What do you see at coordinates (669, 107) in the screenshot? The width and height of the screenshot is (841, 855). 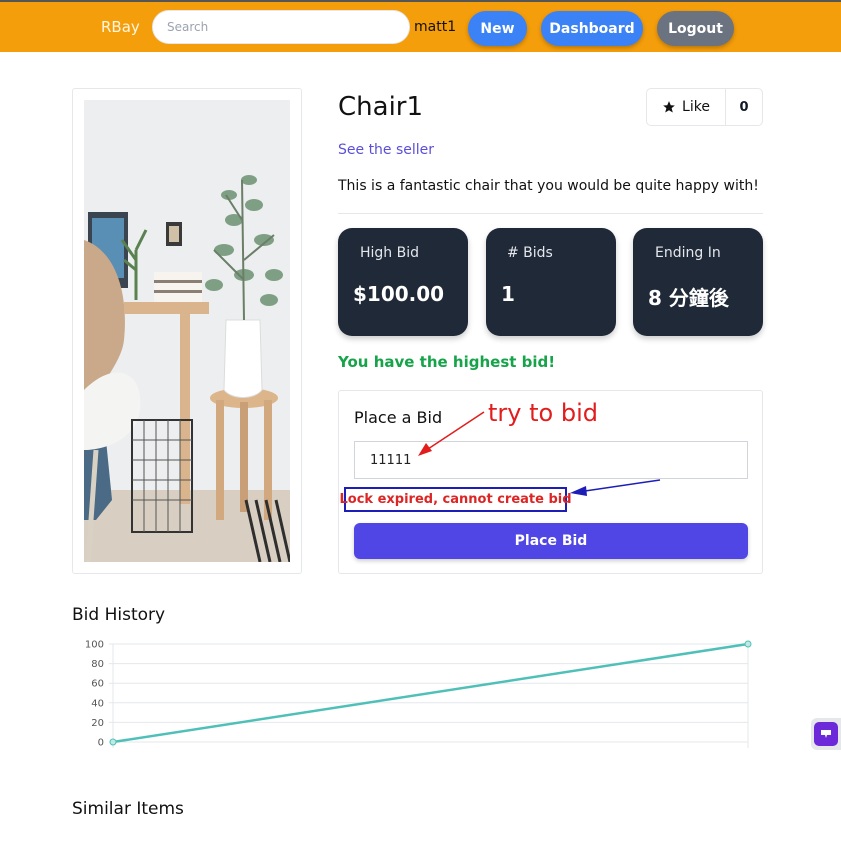 I see `star-icon` at bounding box center [669, 107].